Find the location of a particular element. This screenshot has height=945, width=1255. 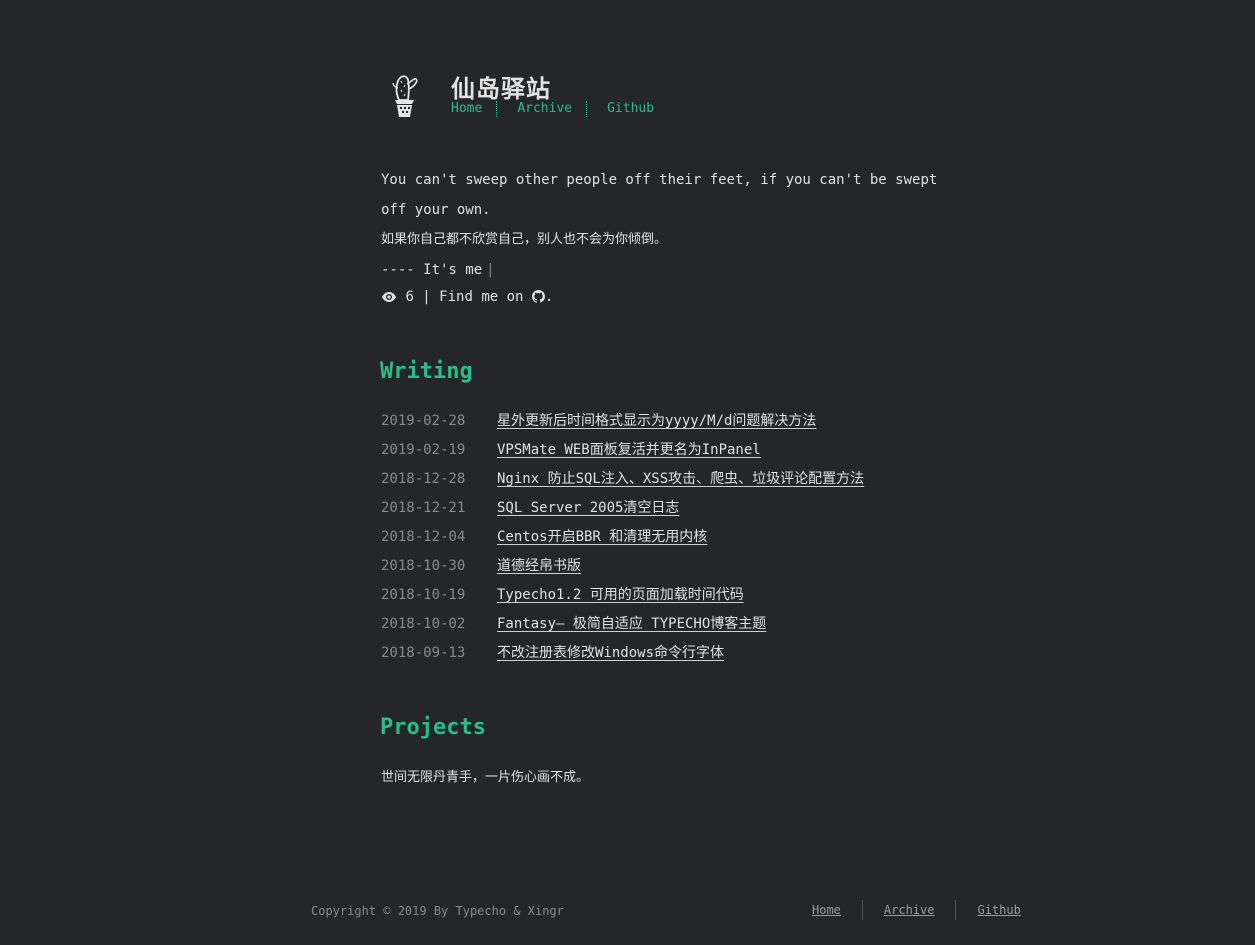

list-item: 2018-09-13 不改注册表修改Windows命令行字体 is located at coordinates (681, 653).